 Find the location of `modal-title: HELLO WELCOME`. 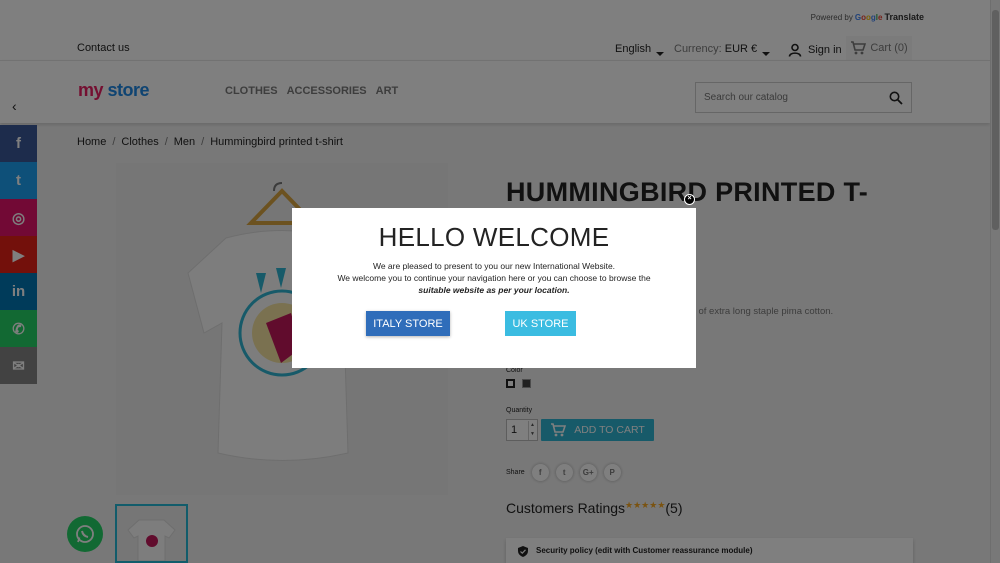

modal-title: HELLO WELCOME is located at coordinates (494, 237).